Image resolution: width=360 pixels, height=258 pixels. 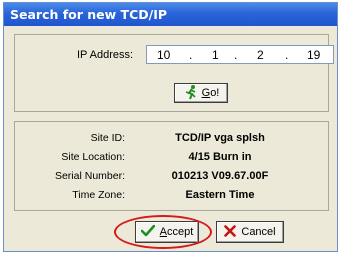 I want to click on cancel-button: Cancel, so click(x=250, y=232).